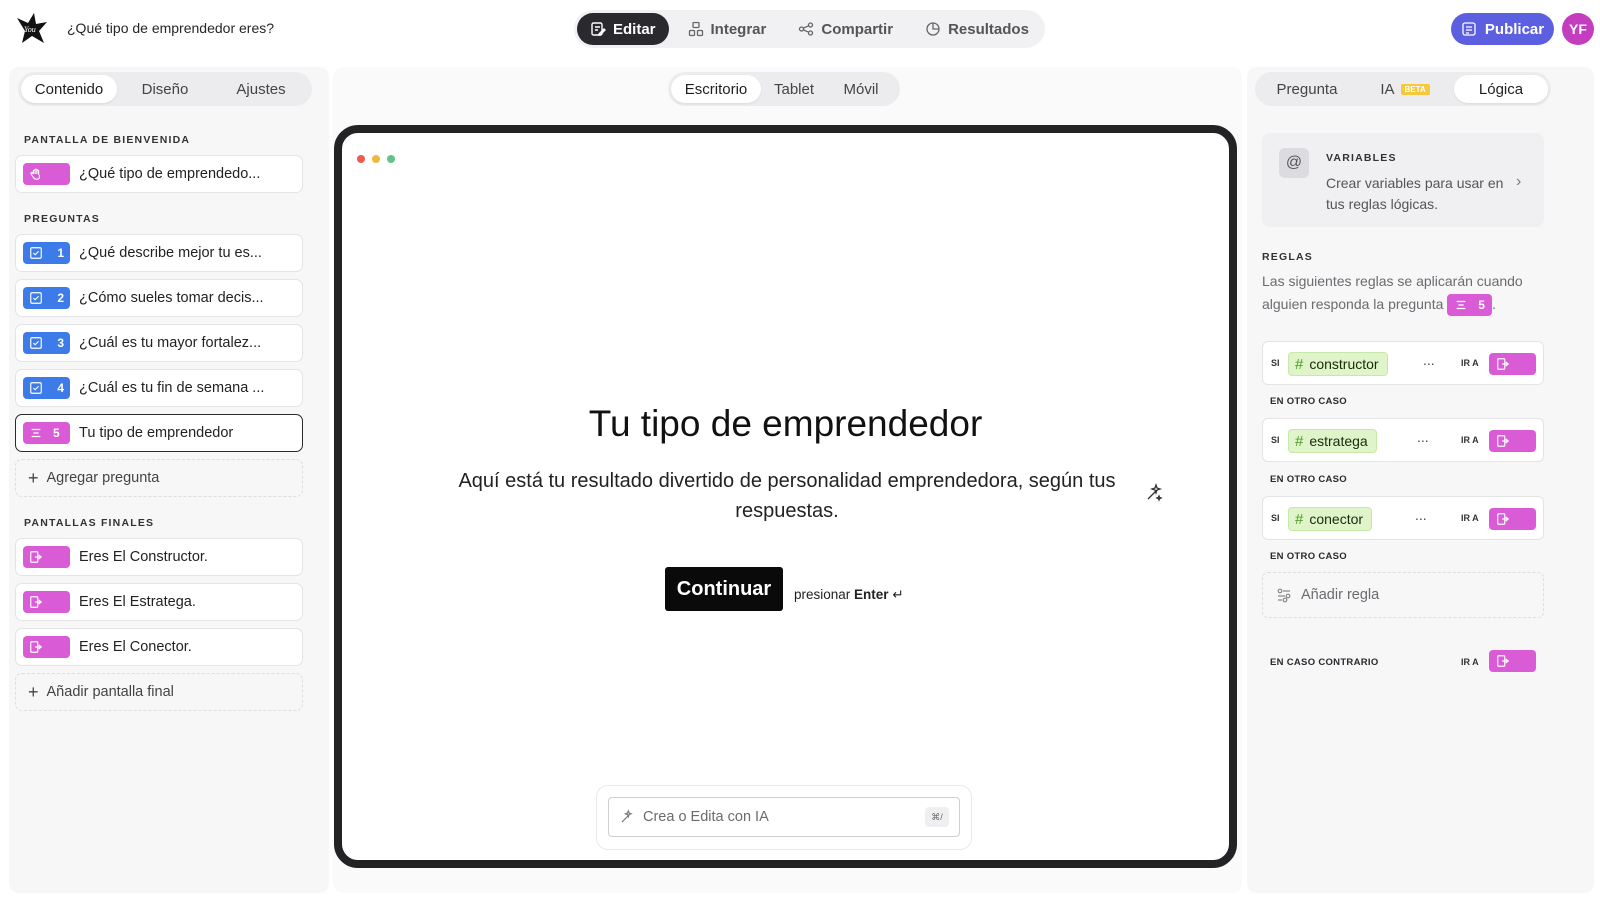  I want to click on otherwise-label: EN CASO CONTRARIO, so click(1324, 662).